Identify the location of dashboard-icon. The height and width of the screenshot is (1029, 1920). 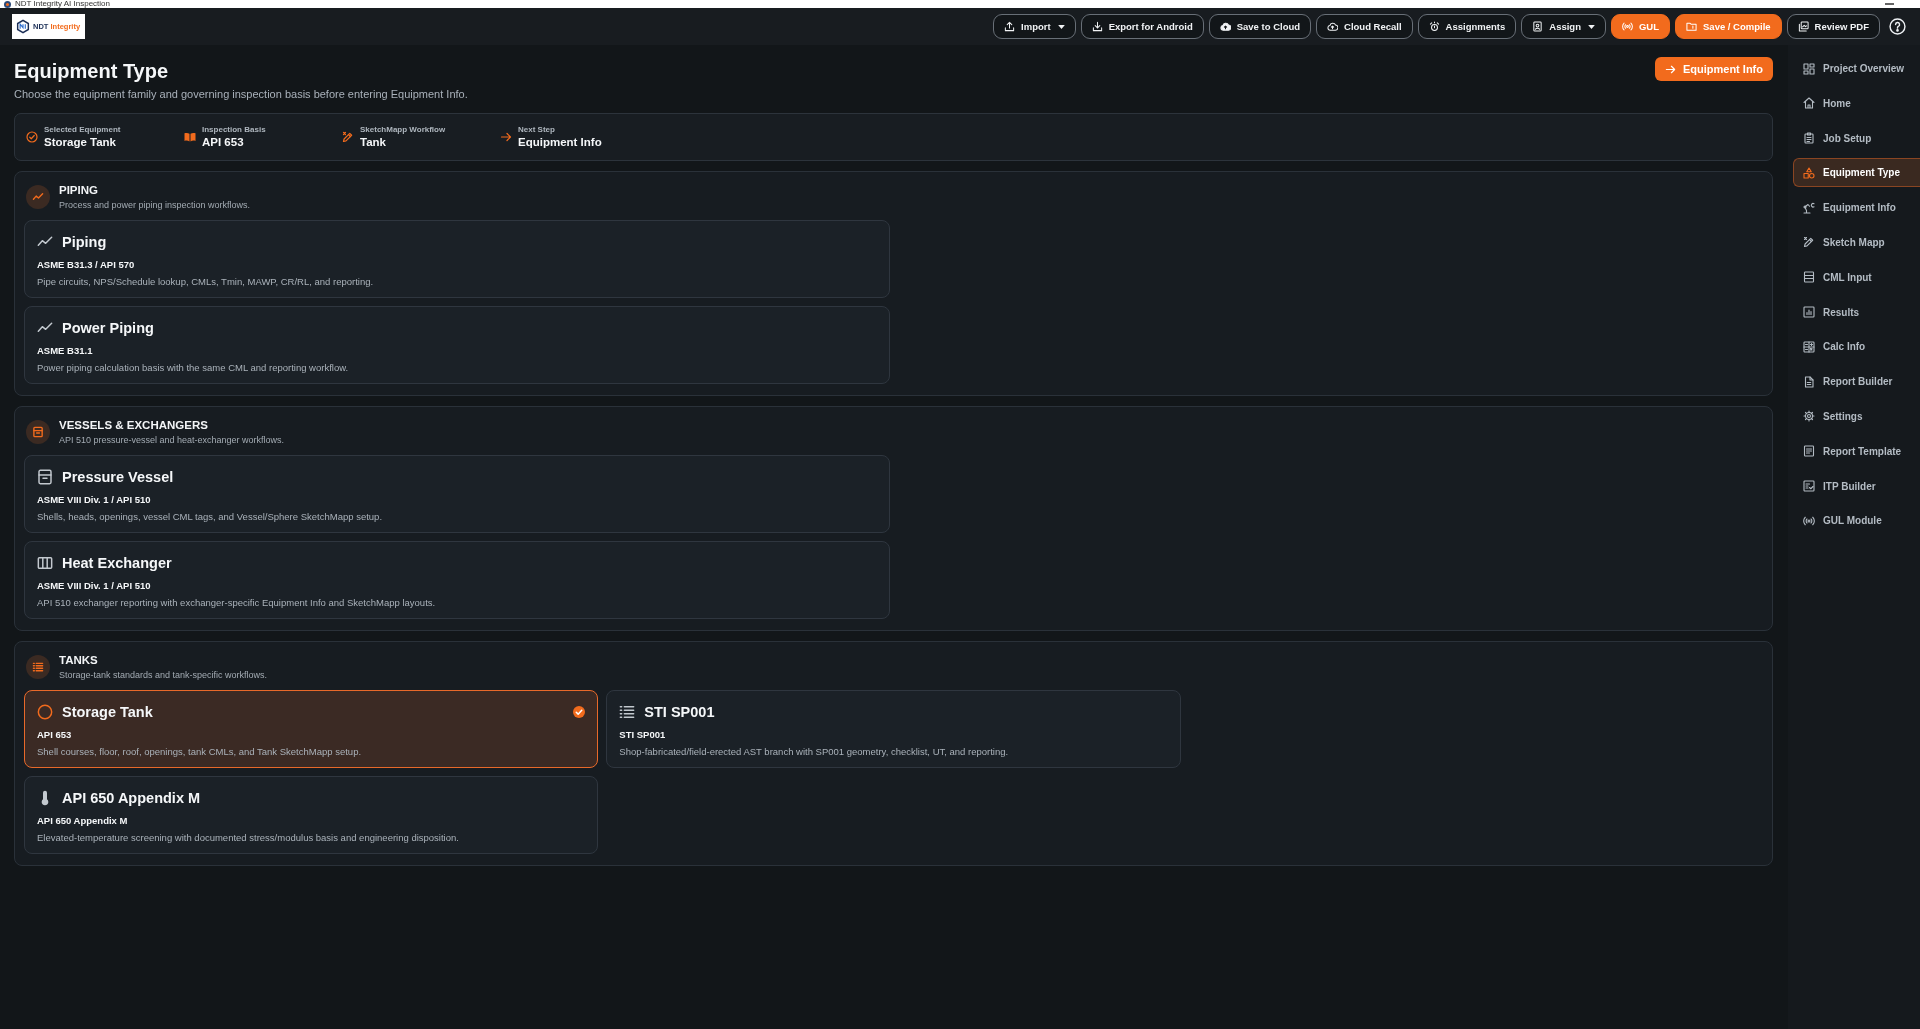
(1809, 68).